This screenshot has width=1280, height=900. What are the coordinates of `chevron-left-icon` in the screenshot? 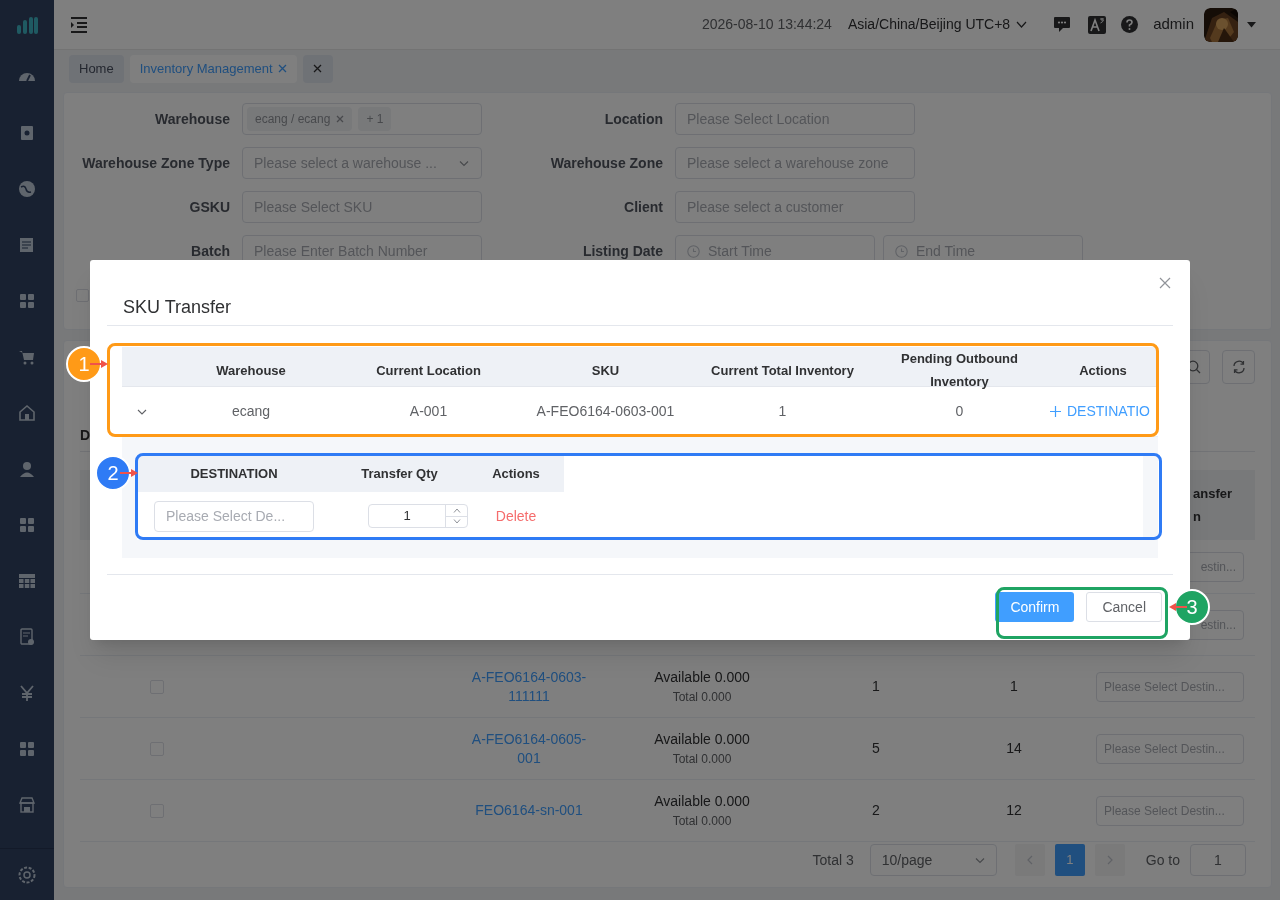 It's located at (1029, 860).